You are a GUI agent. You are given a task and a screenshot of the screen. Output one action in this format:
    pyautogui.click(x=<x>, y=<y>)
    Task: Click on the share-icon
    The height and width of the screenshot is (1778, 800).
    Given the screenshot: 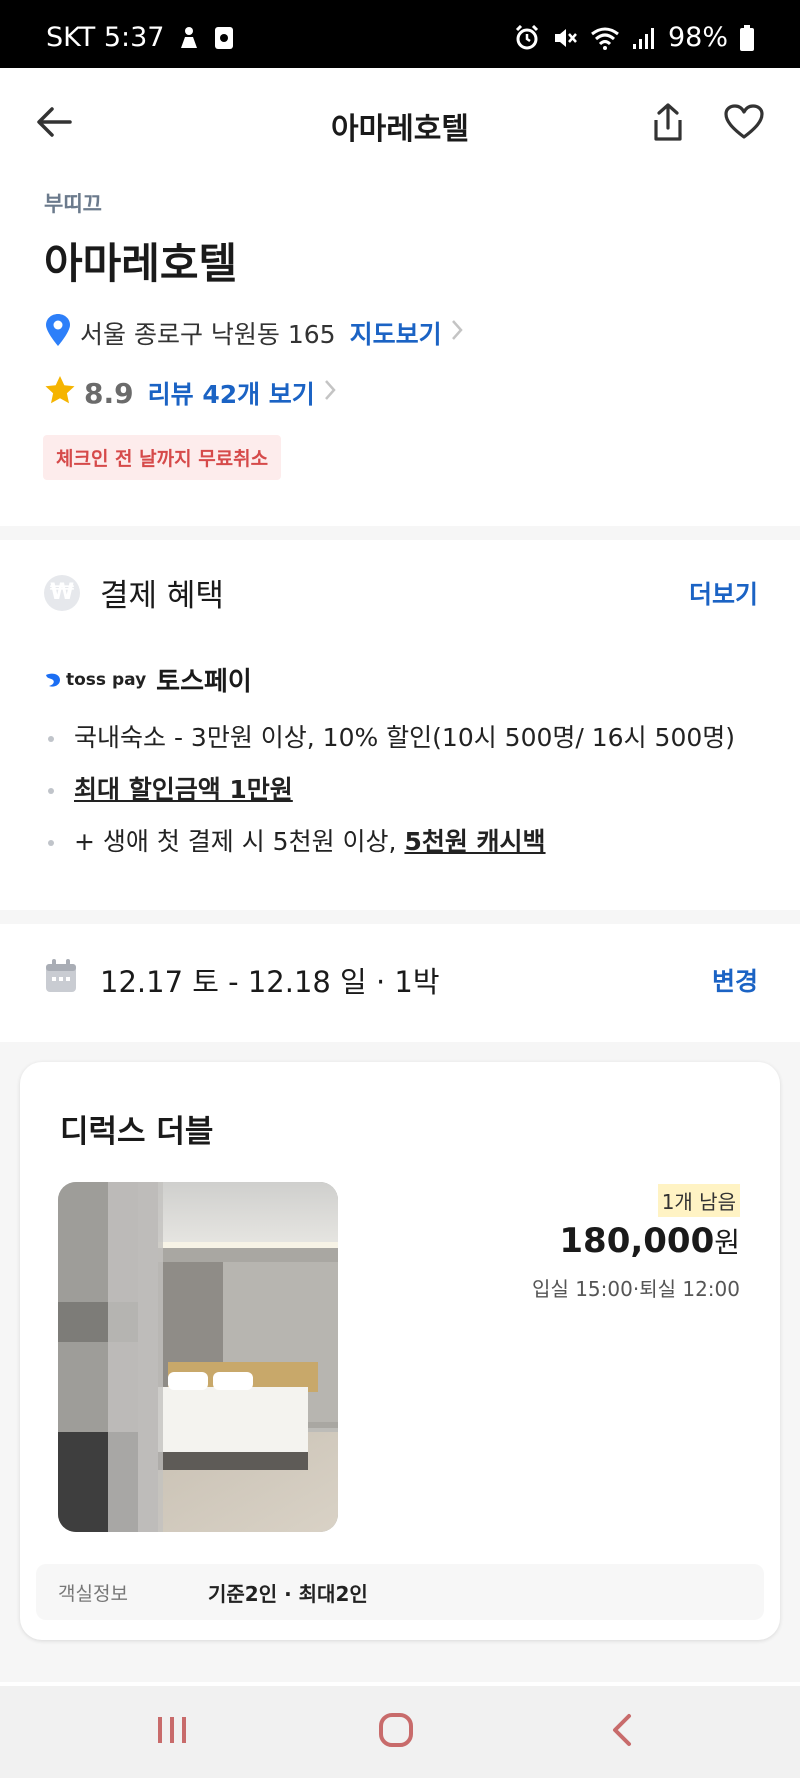 What is the action you would take?
    pyautogui.click(x=668, y=124)
    